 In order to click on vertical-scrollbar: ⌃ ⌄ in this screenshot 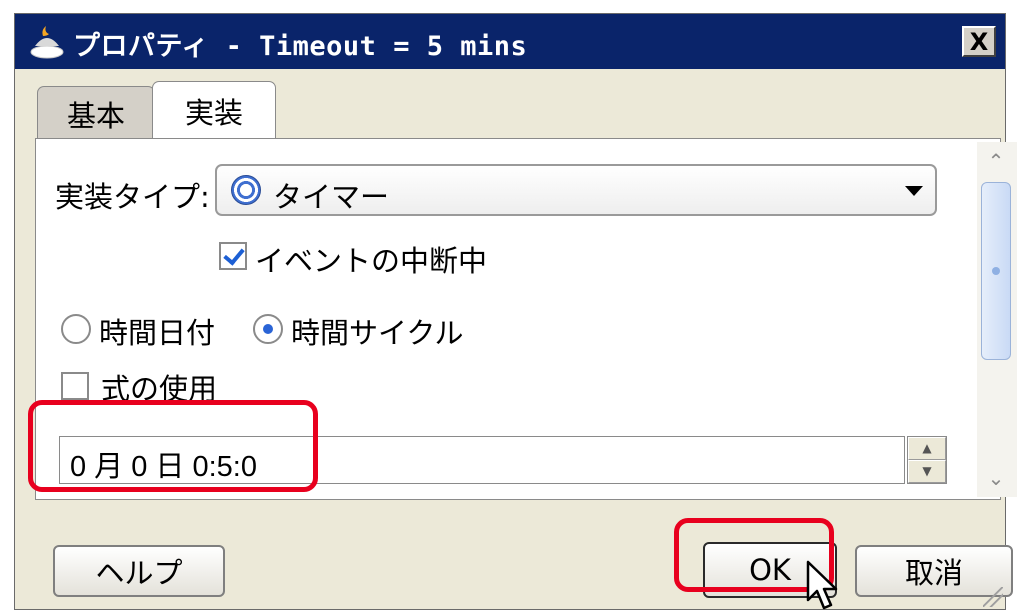, I will do `click(997, 319)`.